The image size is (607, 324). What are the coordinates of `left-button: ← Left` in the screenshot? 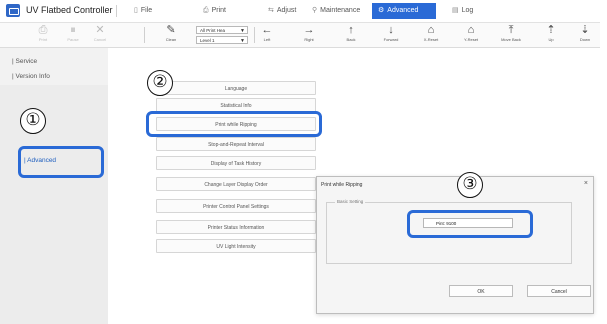 It's located at (267, 35).